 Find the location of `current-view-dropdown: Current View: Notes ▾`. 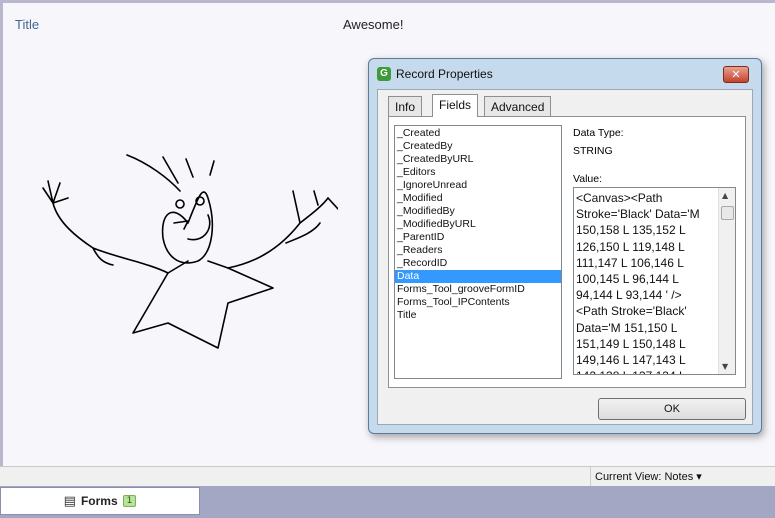

current-view-dropdown: Current View: Notes ▾ is located at coordinates (648, 476).